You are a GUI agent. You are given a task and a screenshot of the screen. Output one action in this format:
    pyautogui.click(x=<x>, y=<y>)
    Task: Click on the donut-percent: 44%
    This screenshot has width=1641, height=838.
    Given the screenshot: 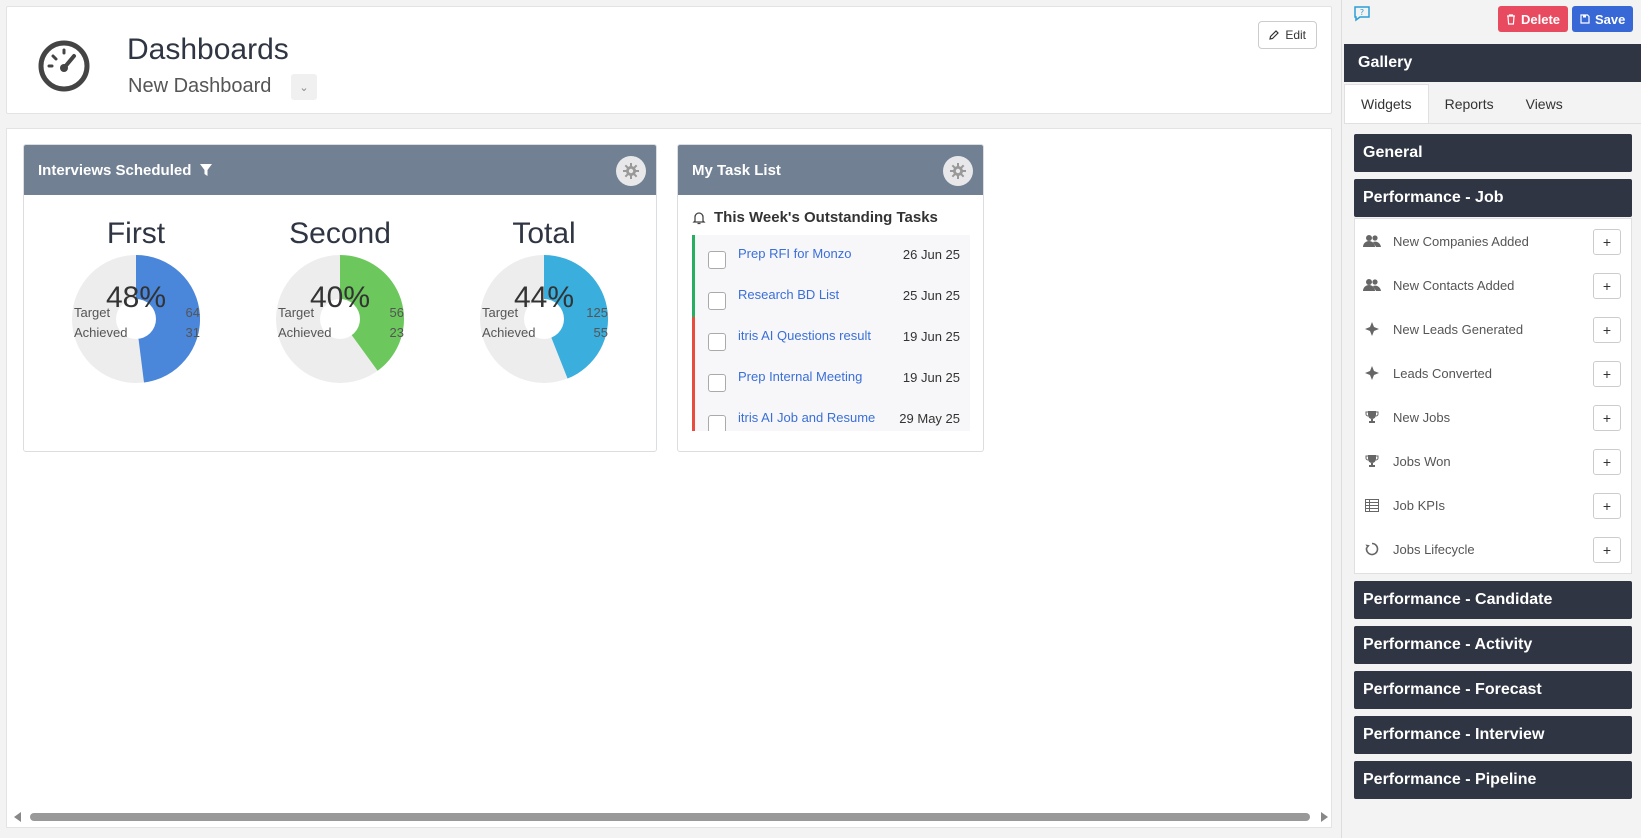 What is the action you would take?
    pyautogui.click(x=544, y=297)
    